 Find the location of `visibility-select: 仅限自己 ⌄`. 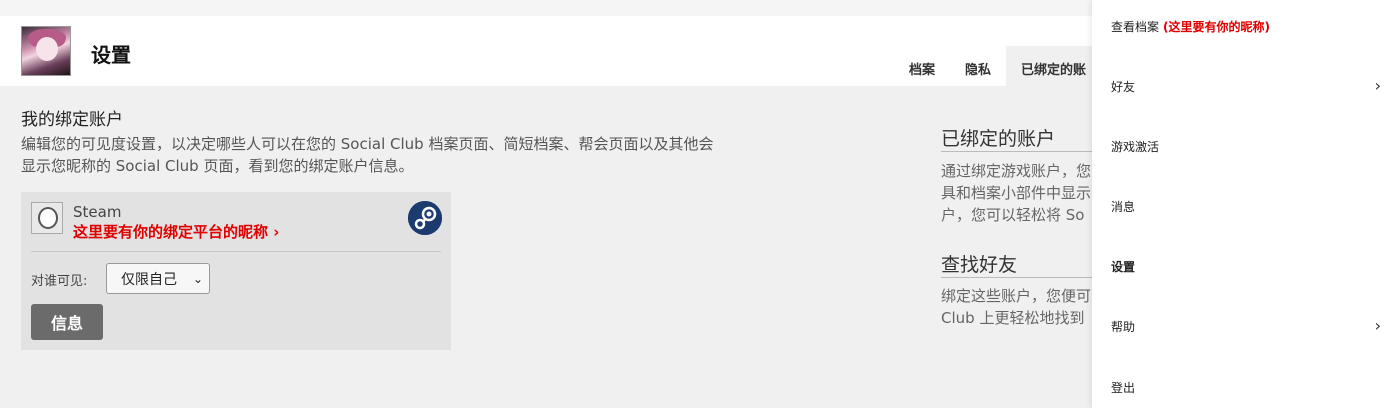

visibility-select: 仅限自己 ⌄ is located at coordinates (158, 278).